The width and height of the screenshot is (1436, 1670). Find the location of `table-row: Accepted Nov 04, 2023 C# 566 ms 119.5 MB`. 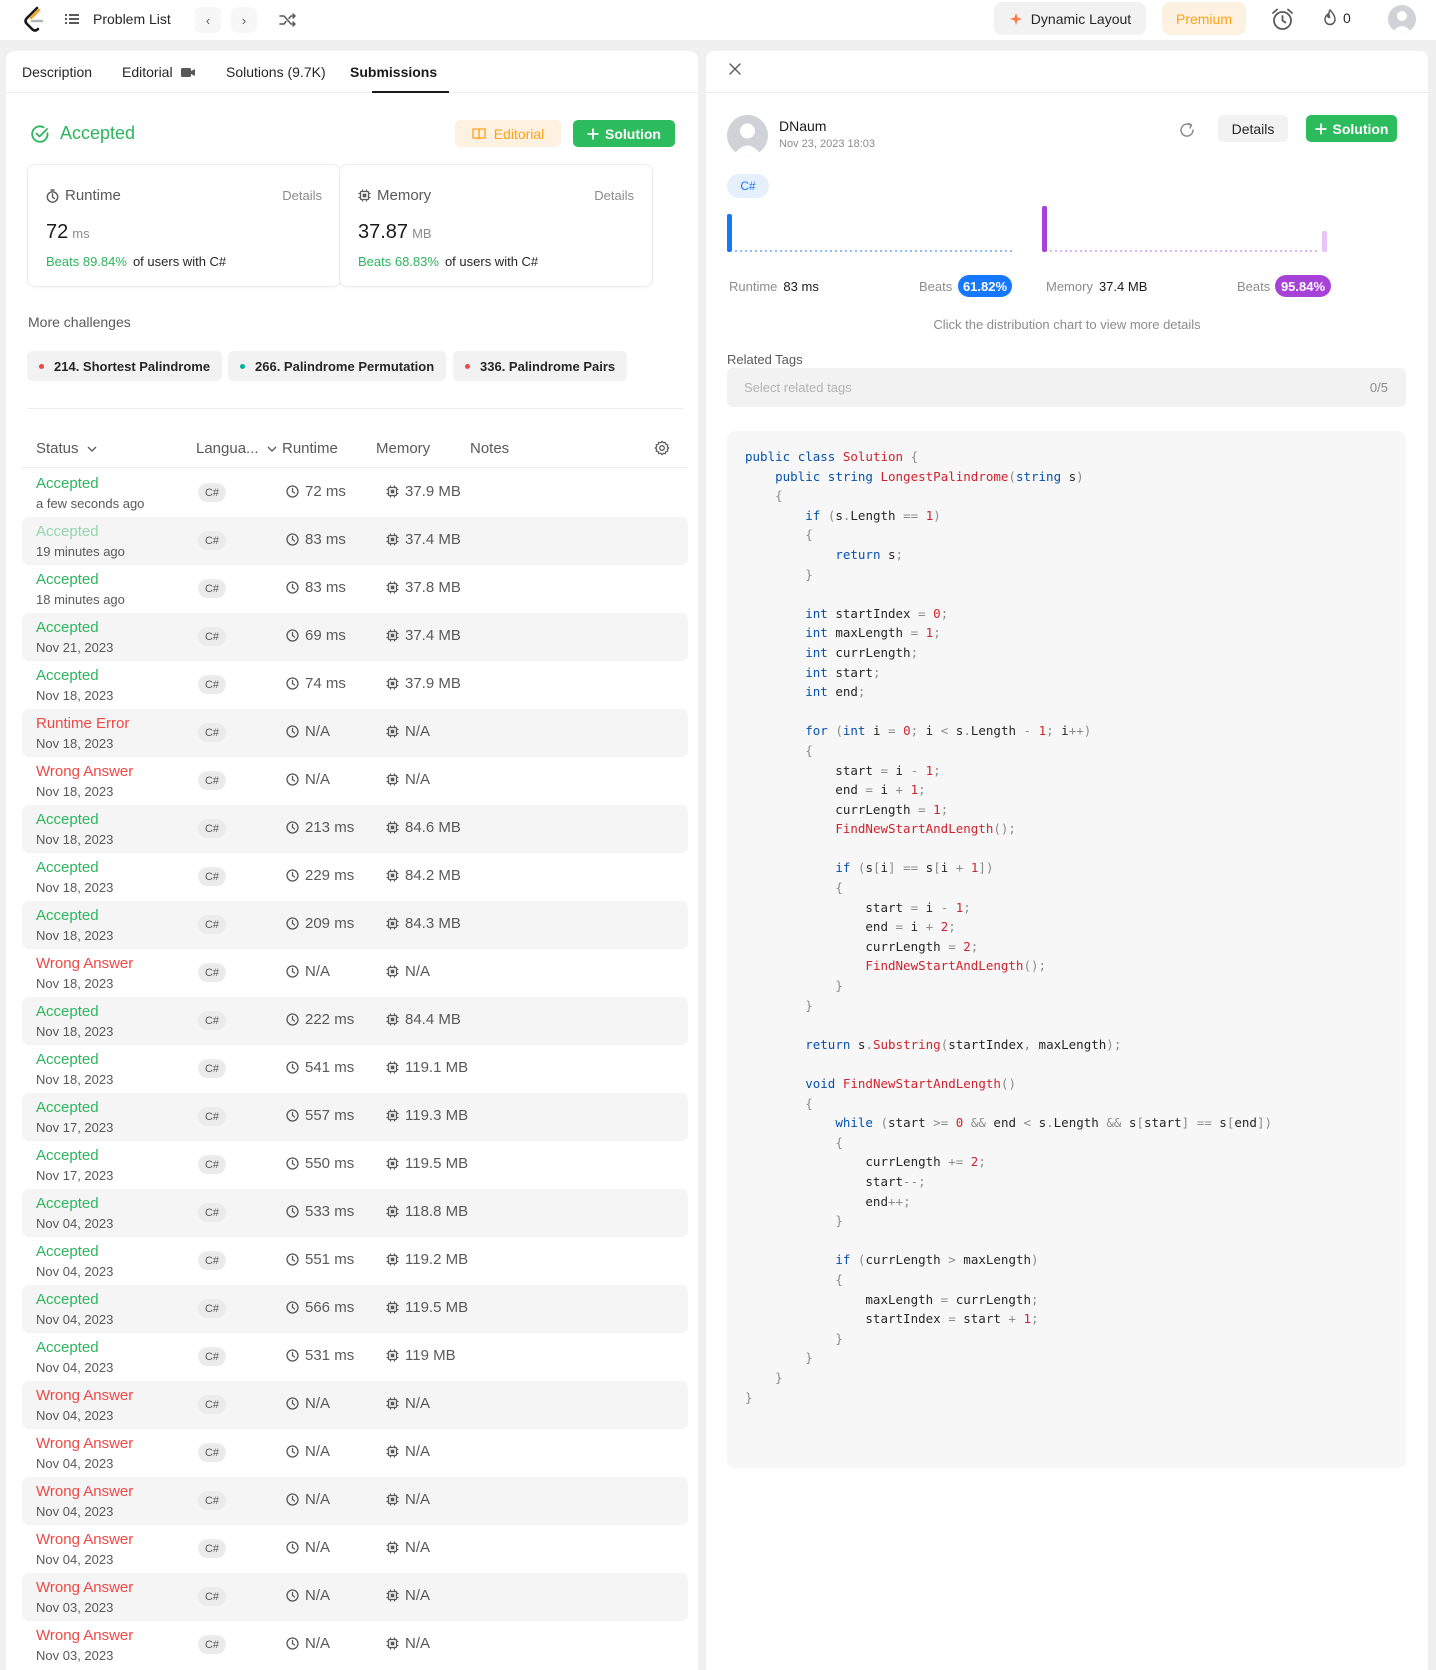

table-row: Accepted Nov 04, 2023 C# 566 ms 119.5 MB is located at coordinates (355, 1309).